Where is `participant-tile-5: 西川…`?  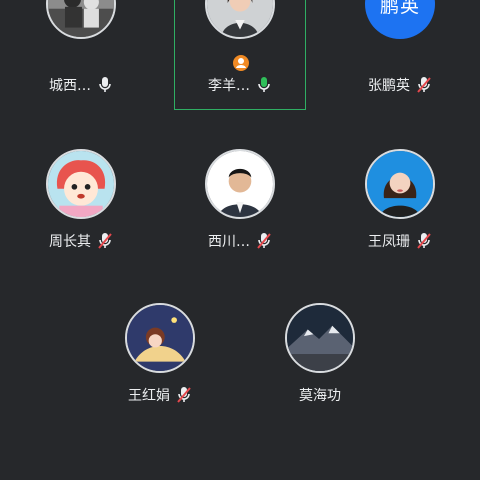 participant-tile-5: 西川… is located at coordinates (240, 204).